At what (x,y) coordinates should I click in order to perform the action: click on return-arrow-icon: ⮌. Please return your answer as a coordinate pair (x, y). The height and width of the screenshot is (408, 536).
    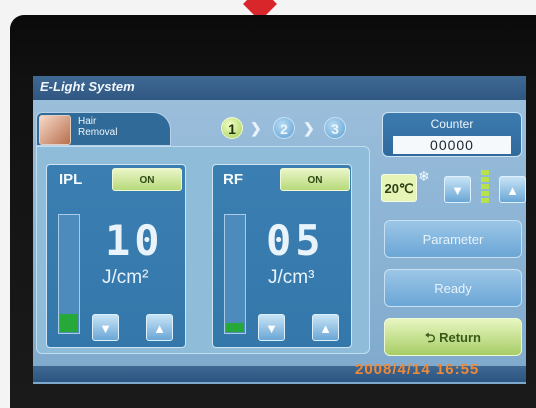
    Looking at the image, I should click on (430, 337).